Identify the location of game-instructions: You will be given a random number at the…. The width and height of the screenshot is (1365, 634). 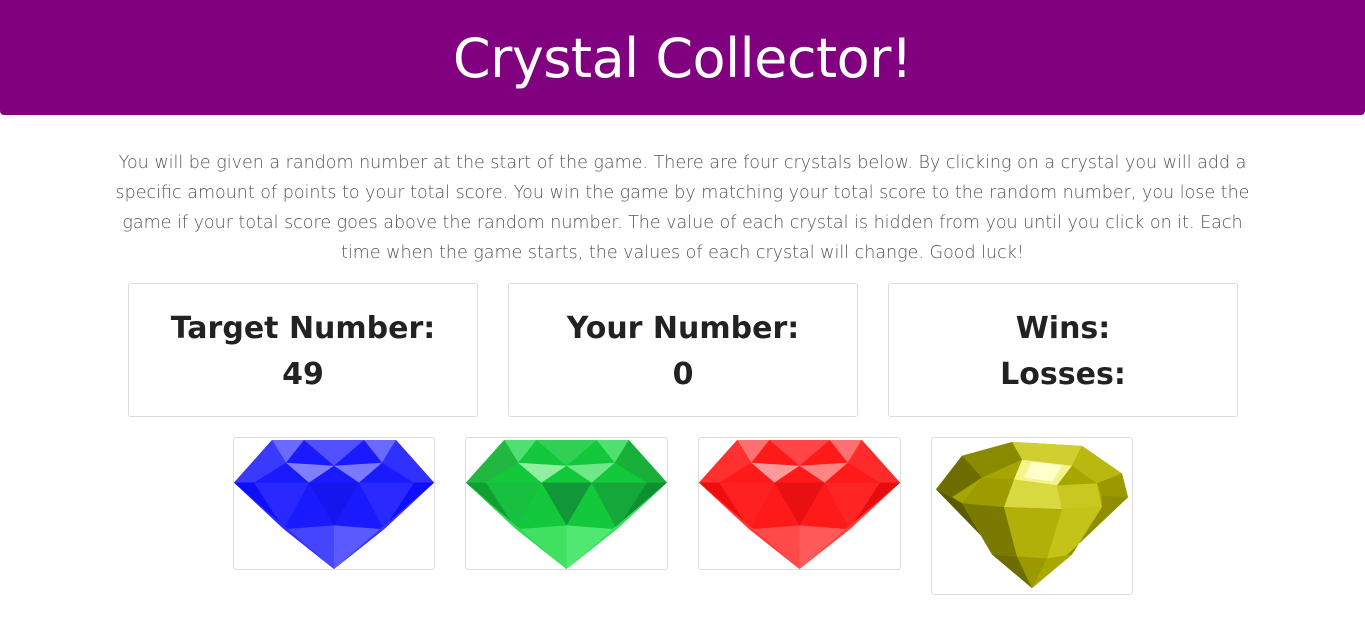
(682, 208).